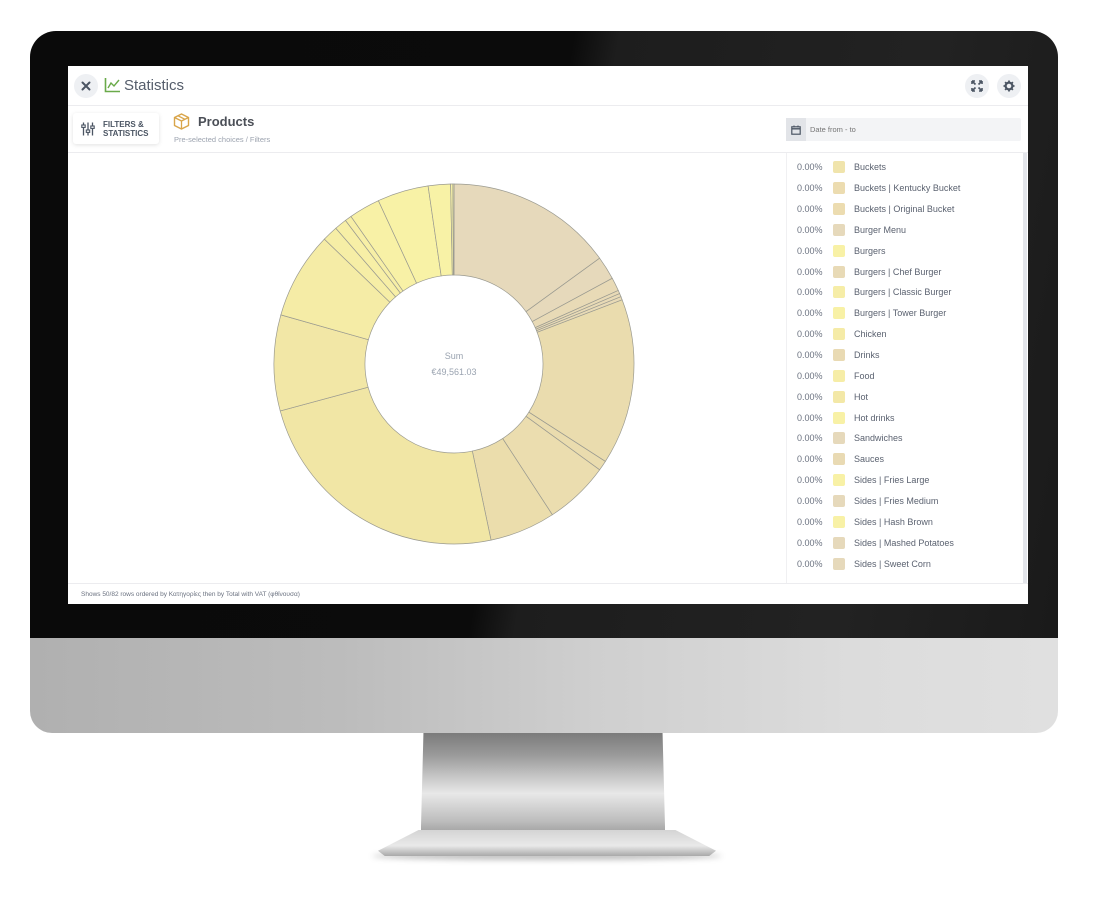 This screenshot has width=1094, height=900. What do you see at coordinates (904, 542) in the screenshot?
I see `legend-label: Sides | Mashed Potatoes` at bounding box center [904, 542].